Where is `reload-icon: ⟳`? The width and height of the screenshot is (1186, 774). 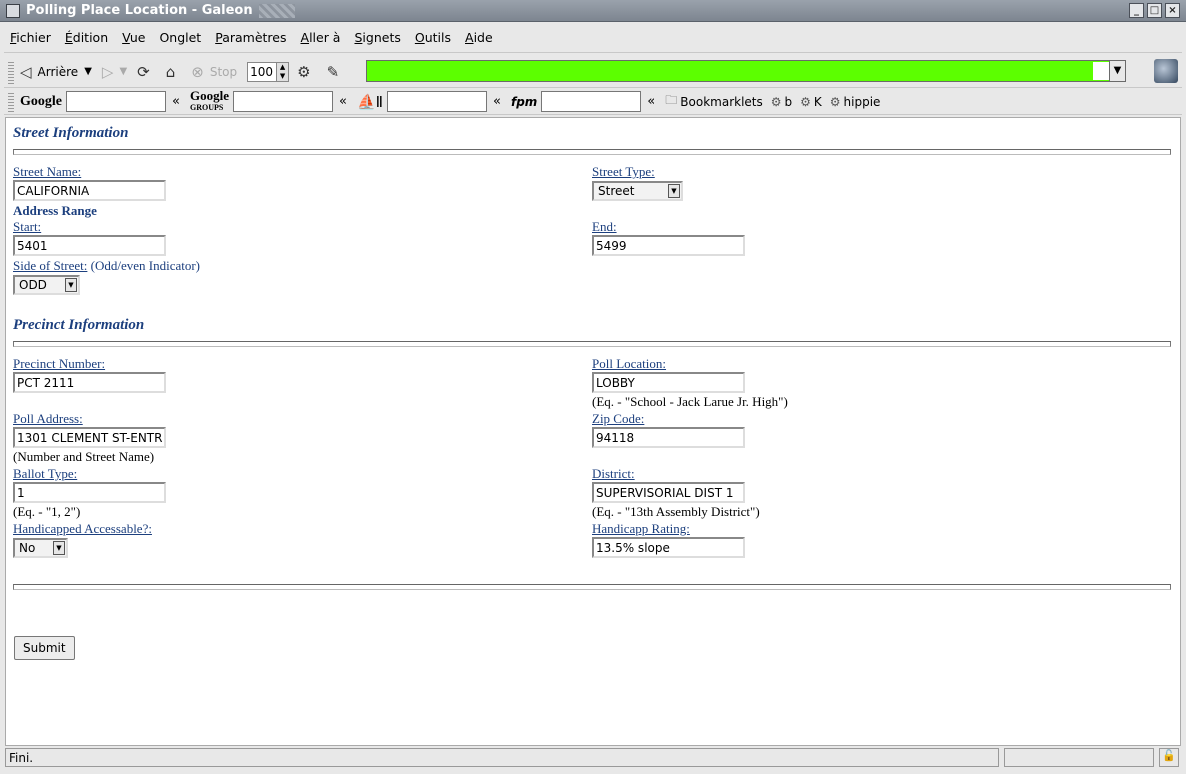 reload-icon: ⟳ is located at coordinates (143, 71).